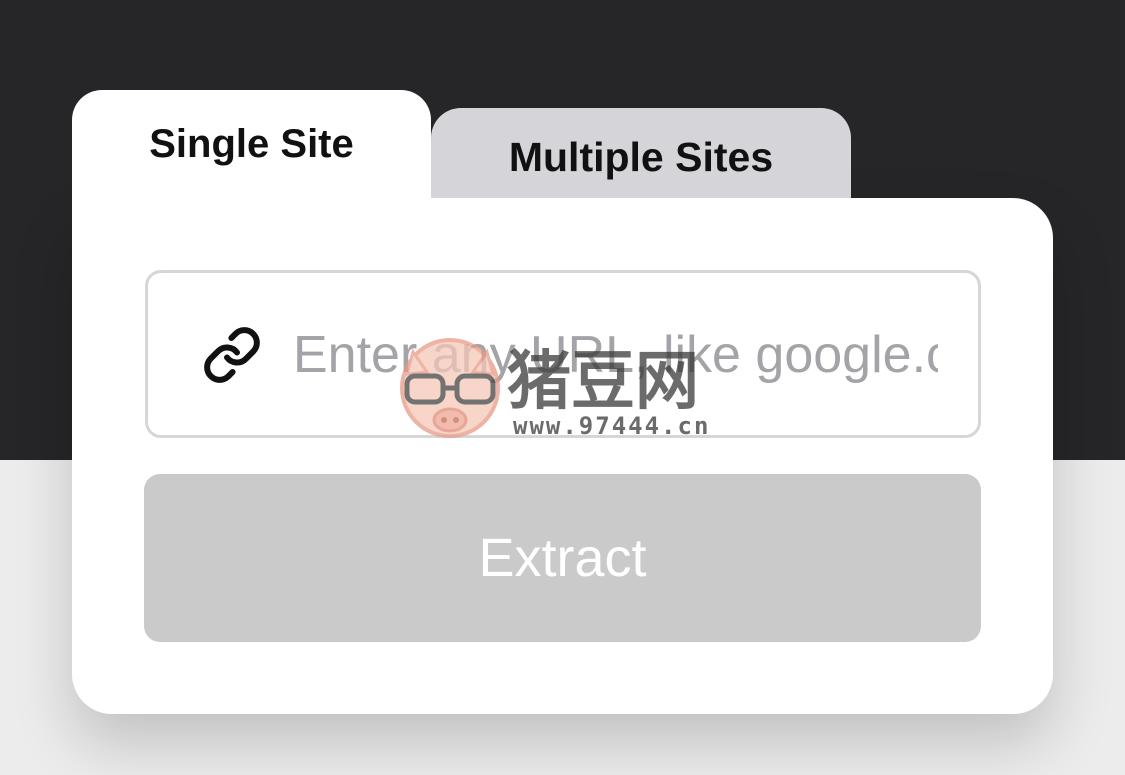  What do you see at coordinates (251, 144) in the screenshot?
I see `tab-single-site-label: Single Site` at bounding box center [251, 144].